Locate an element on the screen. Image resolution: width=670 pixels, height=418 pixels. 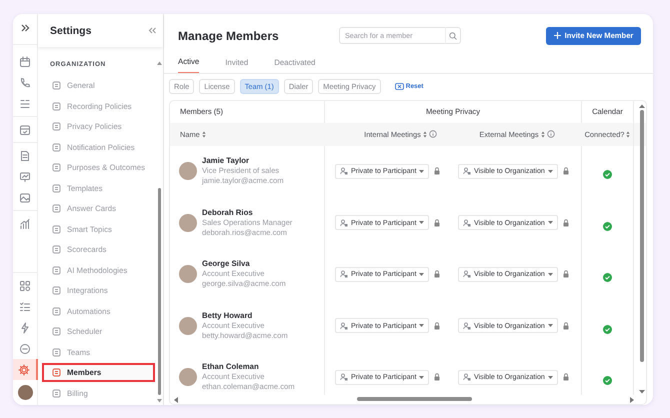
image-icon is located at coordinates (25, 198).